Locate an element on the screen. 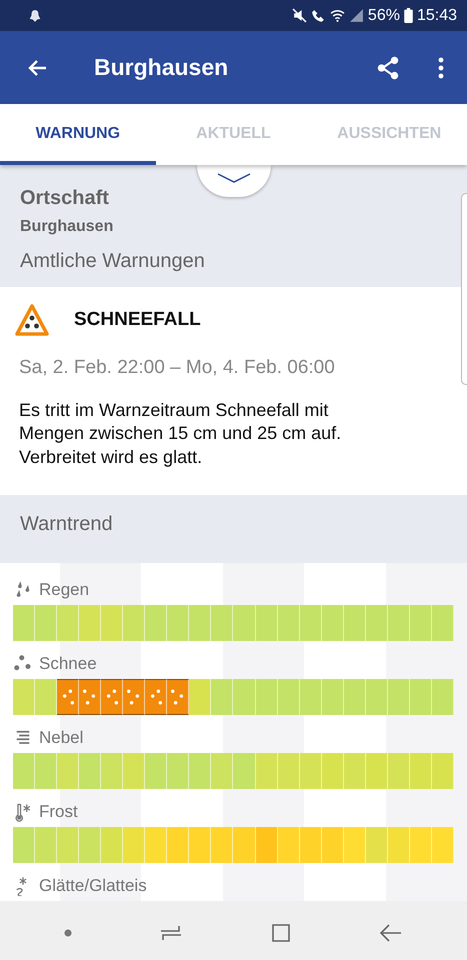 The width and height of the screenshot is (467, 960). row-label: Schnee is located at coordinates (68, 664).